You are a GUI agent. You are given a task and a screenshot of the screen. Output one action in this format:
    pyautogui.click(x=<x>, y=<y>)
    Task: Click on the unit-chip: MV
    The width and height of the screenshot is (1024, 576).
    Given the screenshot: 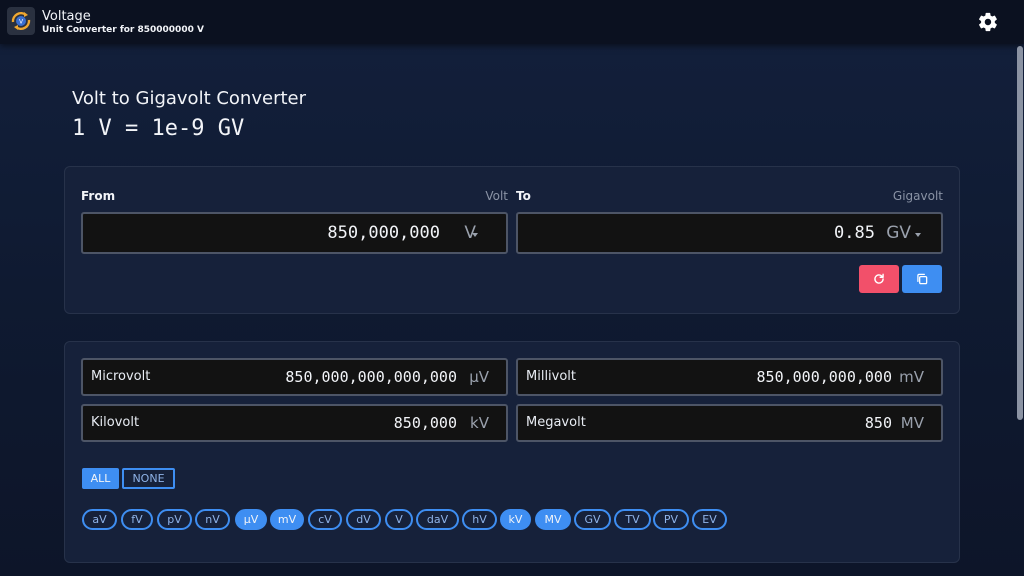 What is the action you would take?
    pyautogui.click(x=553, y=519)
    